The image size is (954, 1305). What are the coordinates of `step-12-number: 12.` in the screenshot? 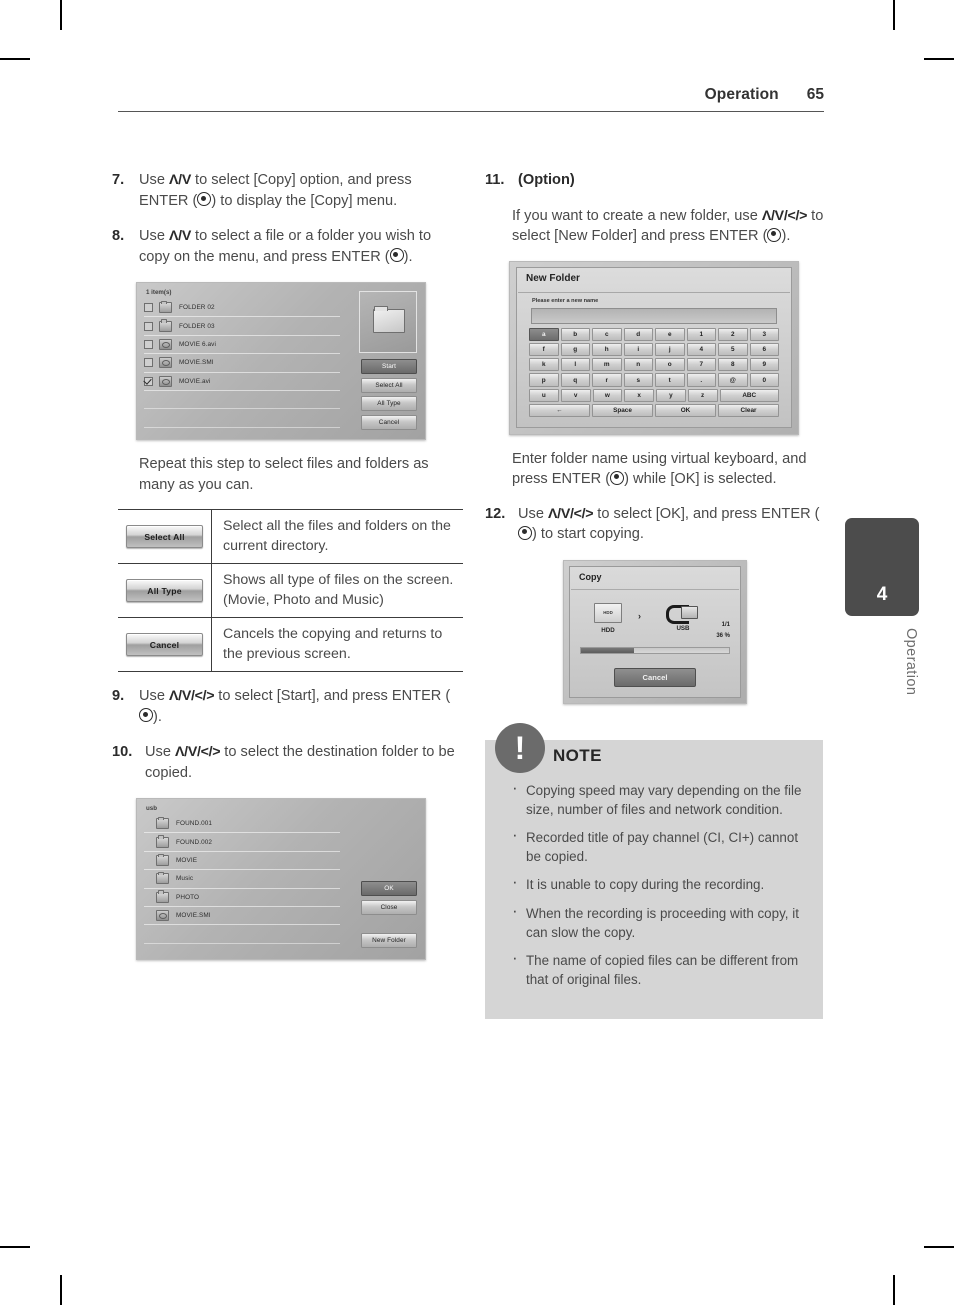 It's located at (495, 513).